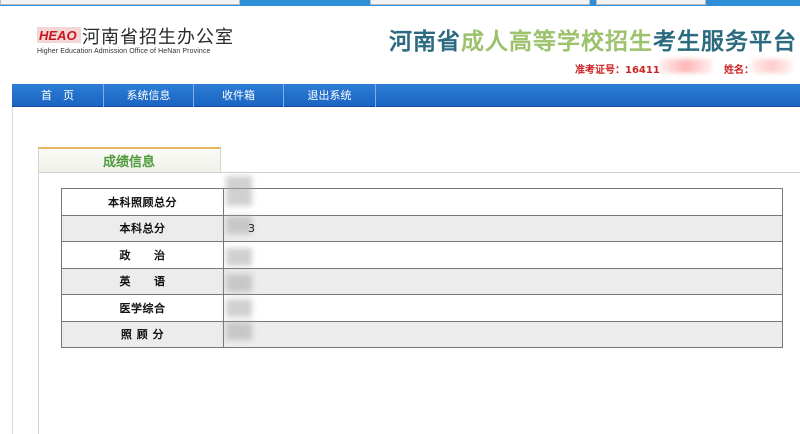  Describe the element at coordinates (739, 70) in the screenshot. I see `examinee-name: 姓名：` at that location.